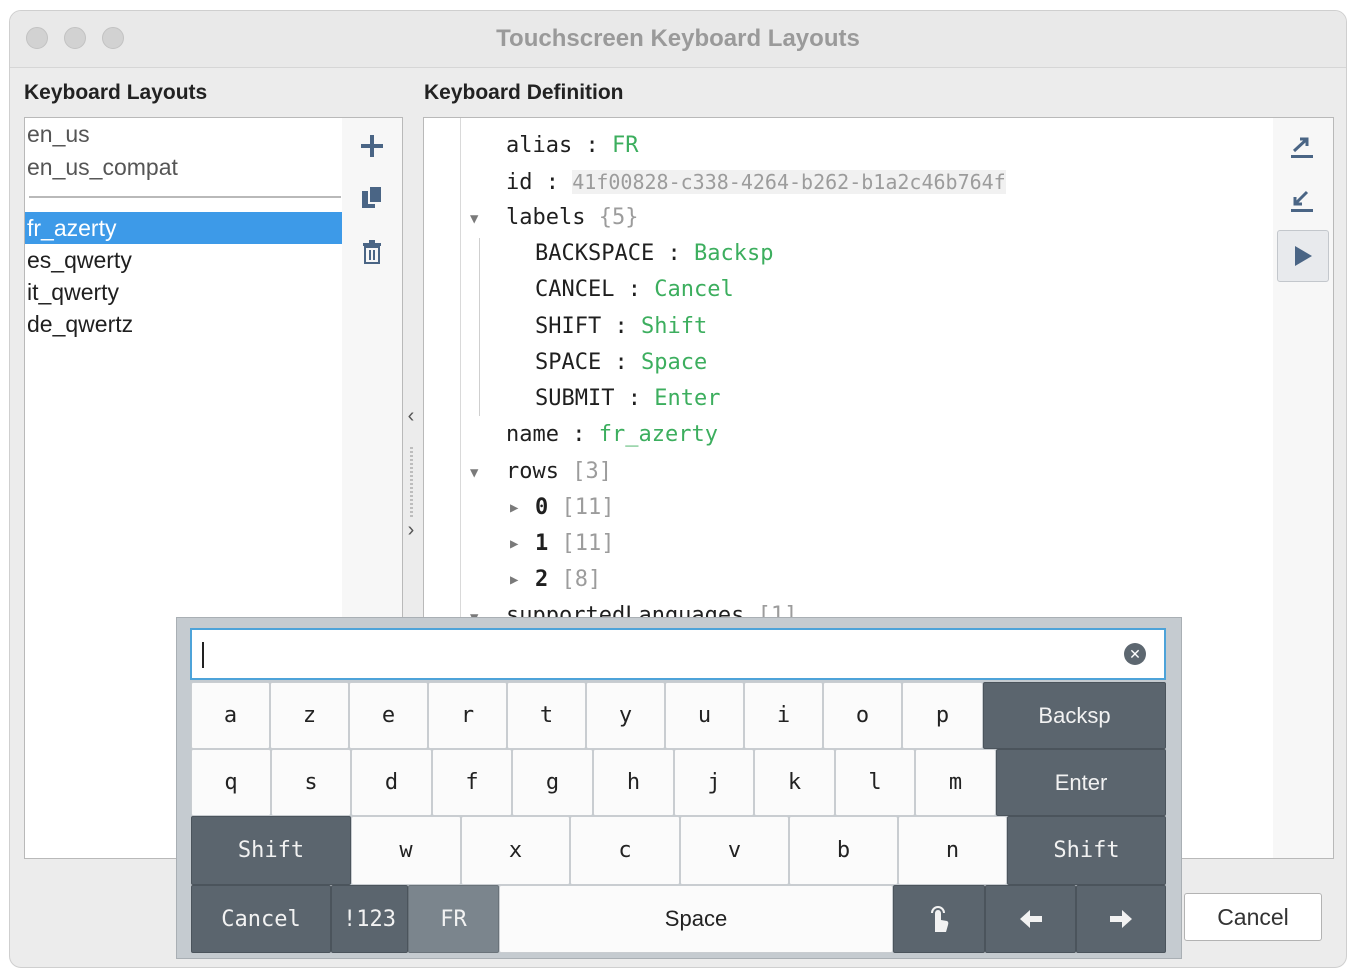 The height and width of the screenshot is (968, 1350). I want to click on tree-node-label-entry: SHIFT : Shift, so click(621, 327).